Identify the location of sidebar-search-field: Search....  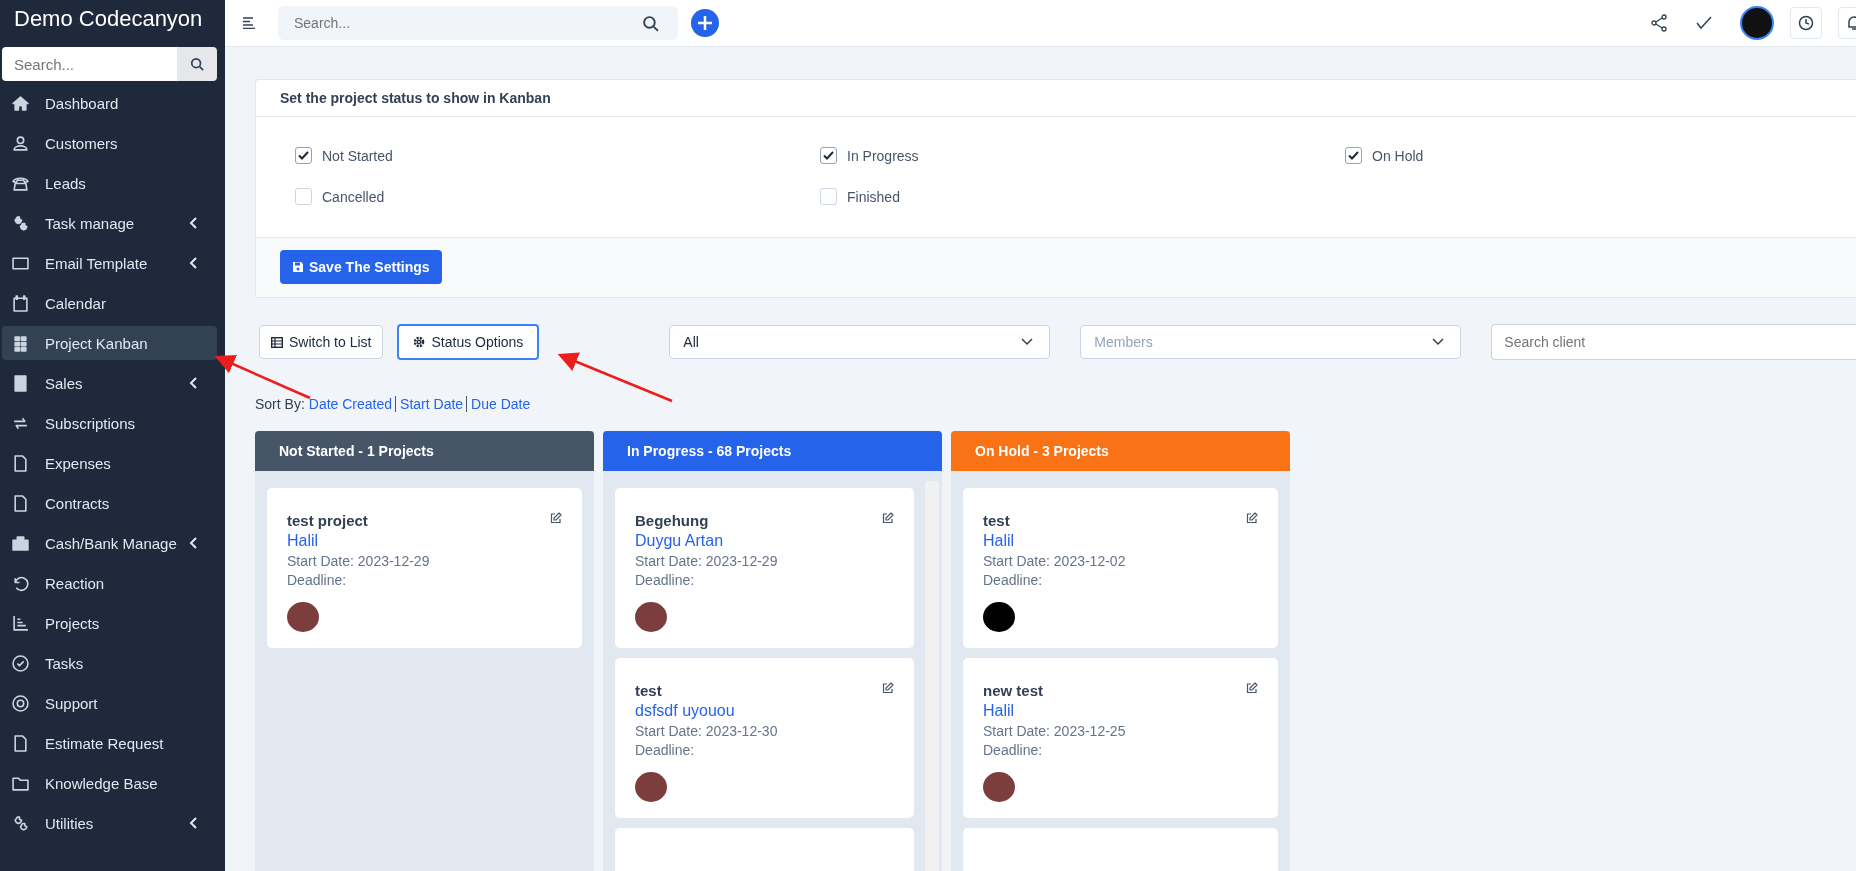
(89, 64).